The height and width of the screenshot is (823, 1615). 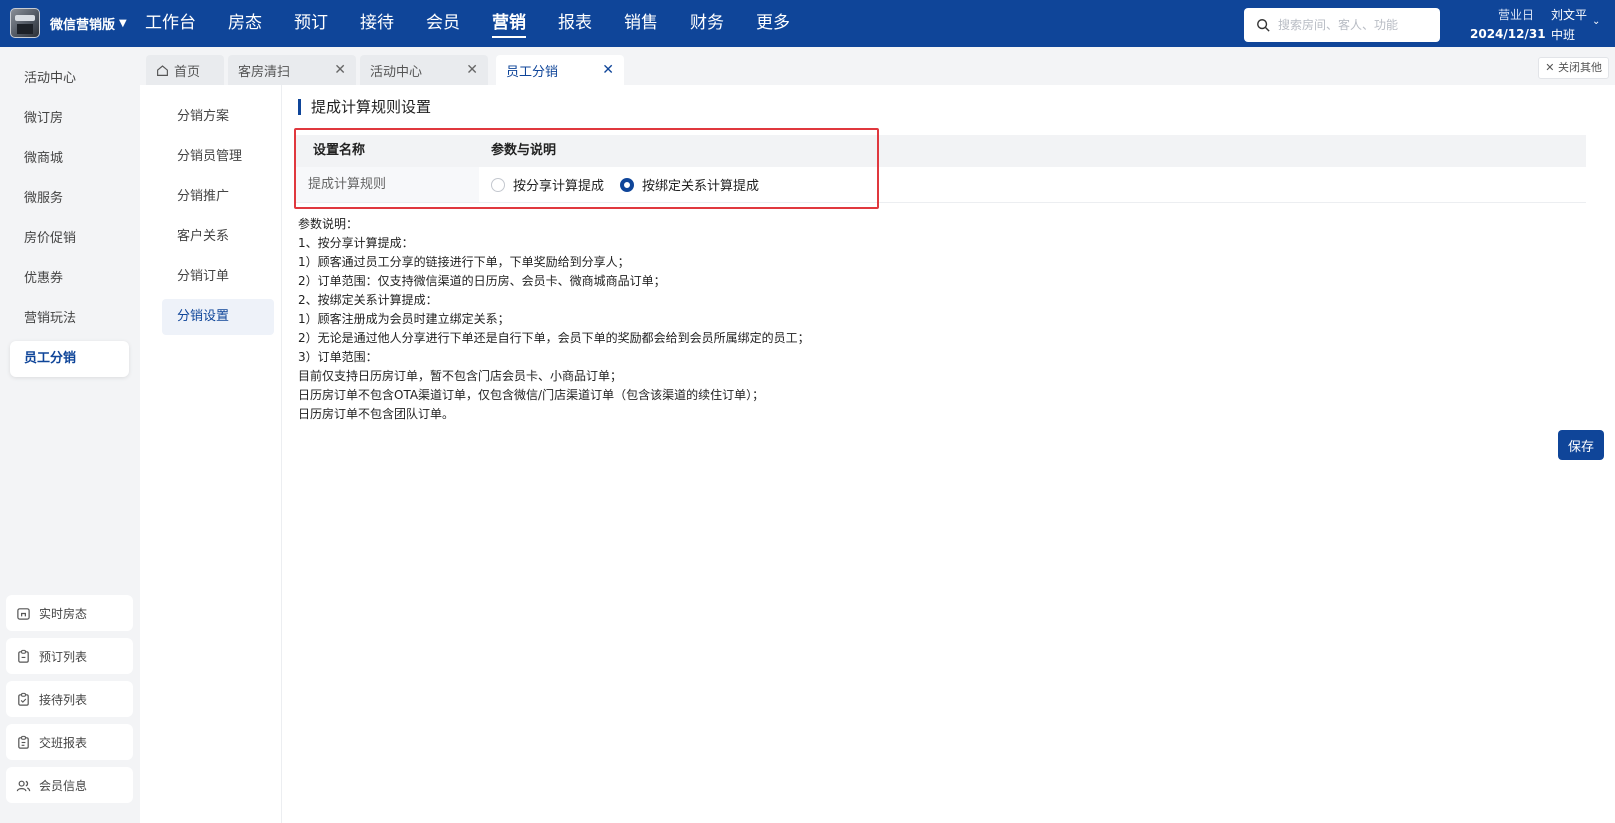 I want to click on app-name: 微信营销版, so click(x=83, y=25).